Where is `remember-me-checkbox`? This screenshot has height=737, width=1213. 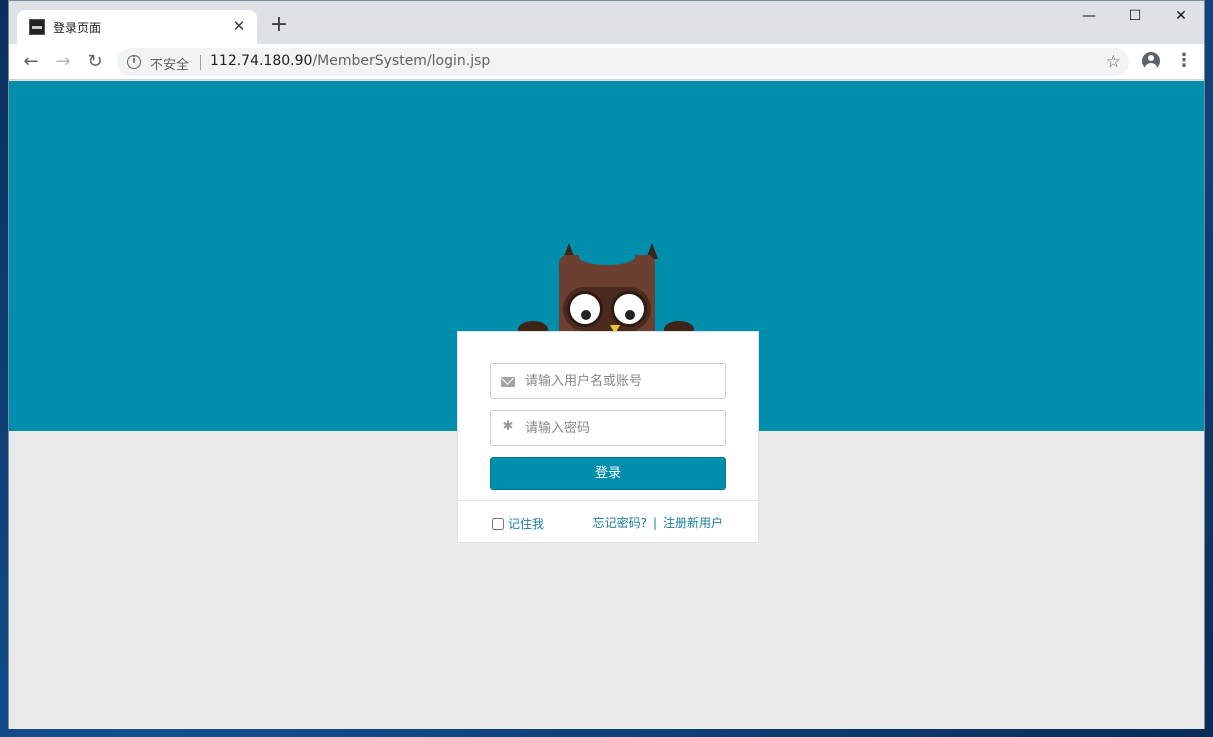
remember-me-checkbox is located at coordinates (498, 523).